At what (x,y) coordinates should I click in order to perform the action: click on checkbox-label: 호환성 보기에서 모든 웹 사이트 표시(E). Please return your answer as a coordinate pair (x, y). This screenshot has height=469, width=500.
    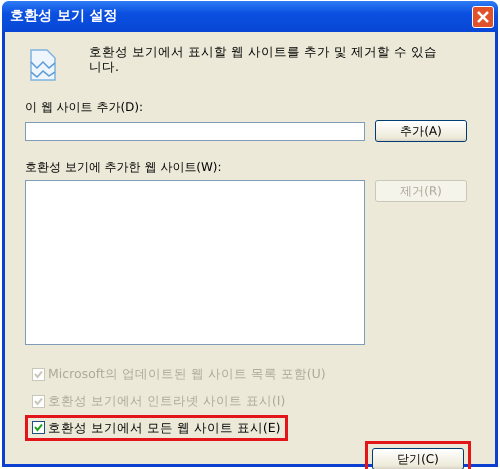
    Looking at the image, I should click on (164, 427).